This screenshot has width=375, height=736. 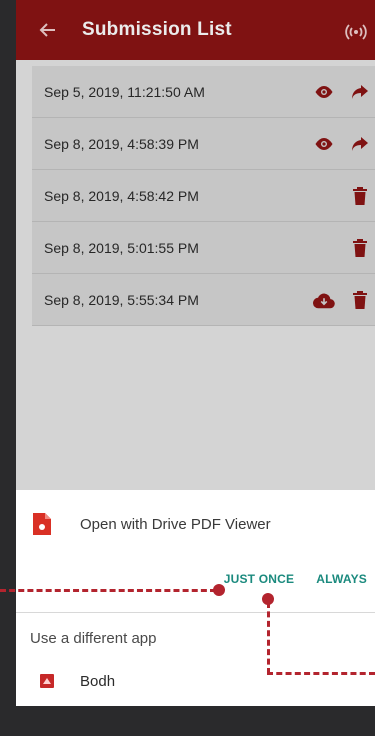 What do you see at coordinates (219, 590) in the screenshot?
I see `annotation-dot-left` at bounding box center [219, 590].